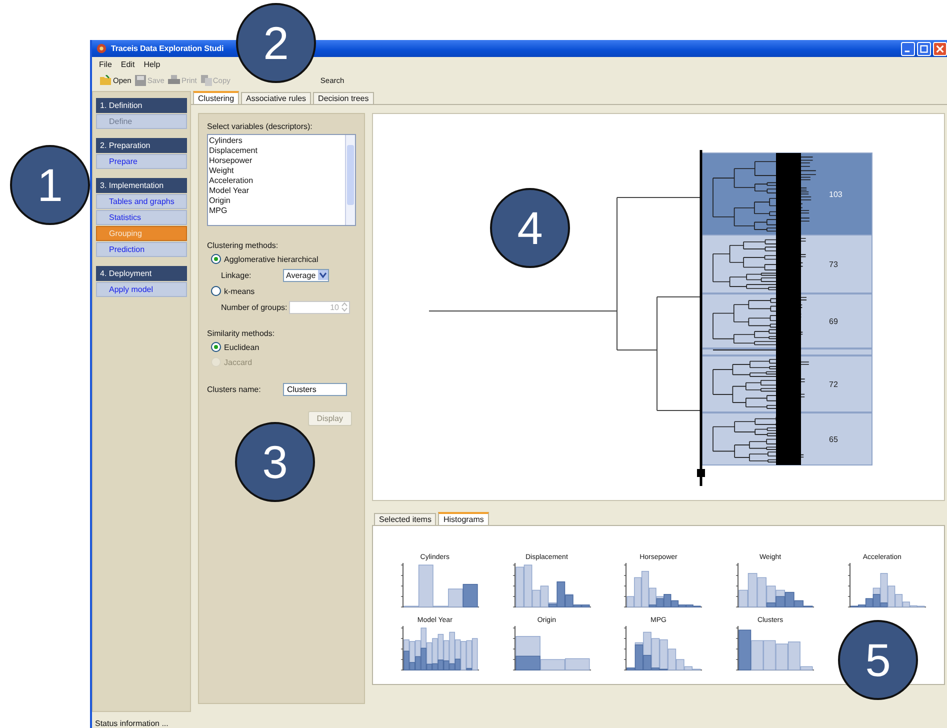 This screenshot has width=947, height=728. Describe the element at coordinates (315, 389) in the screenshot. I see `clusters-name-field: Clusters` at that location.